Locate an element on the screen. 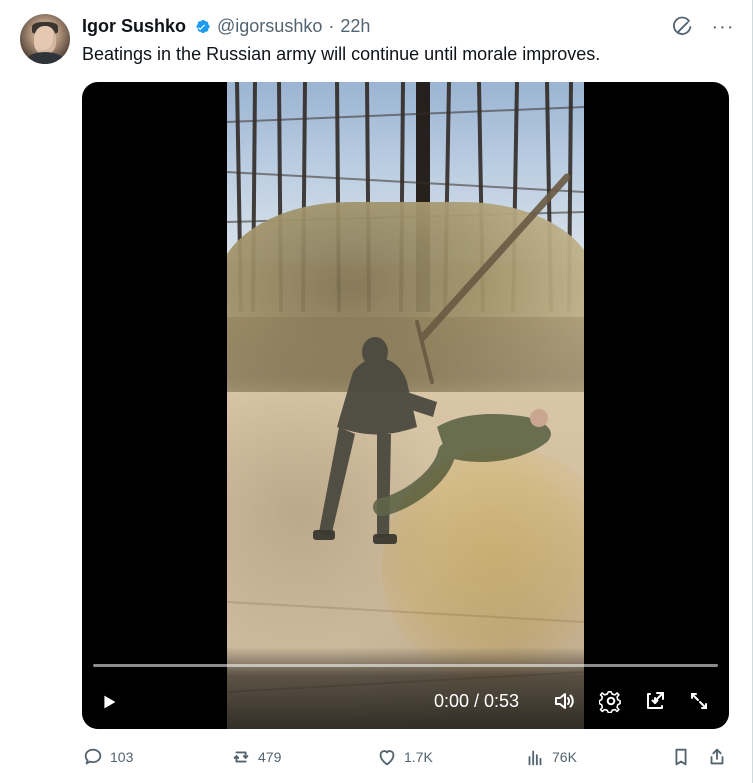 The width and height of the screenshot is (753, 783). tweet-header: Igor Sushko @igorsushko · 22h is located at coordinates (226, 26).